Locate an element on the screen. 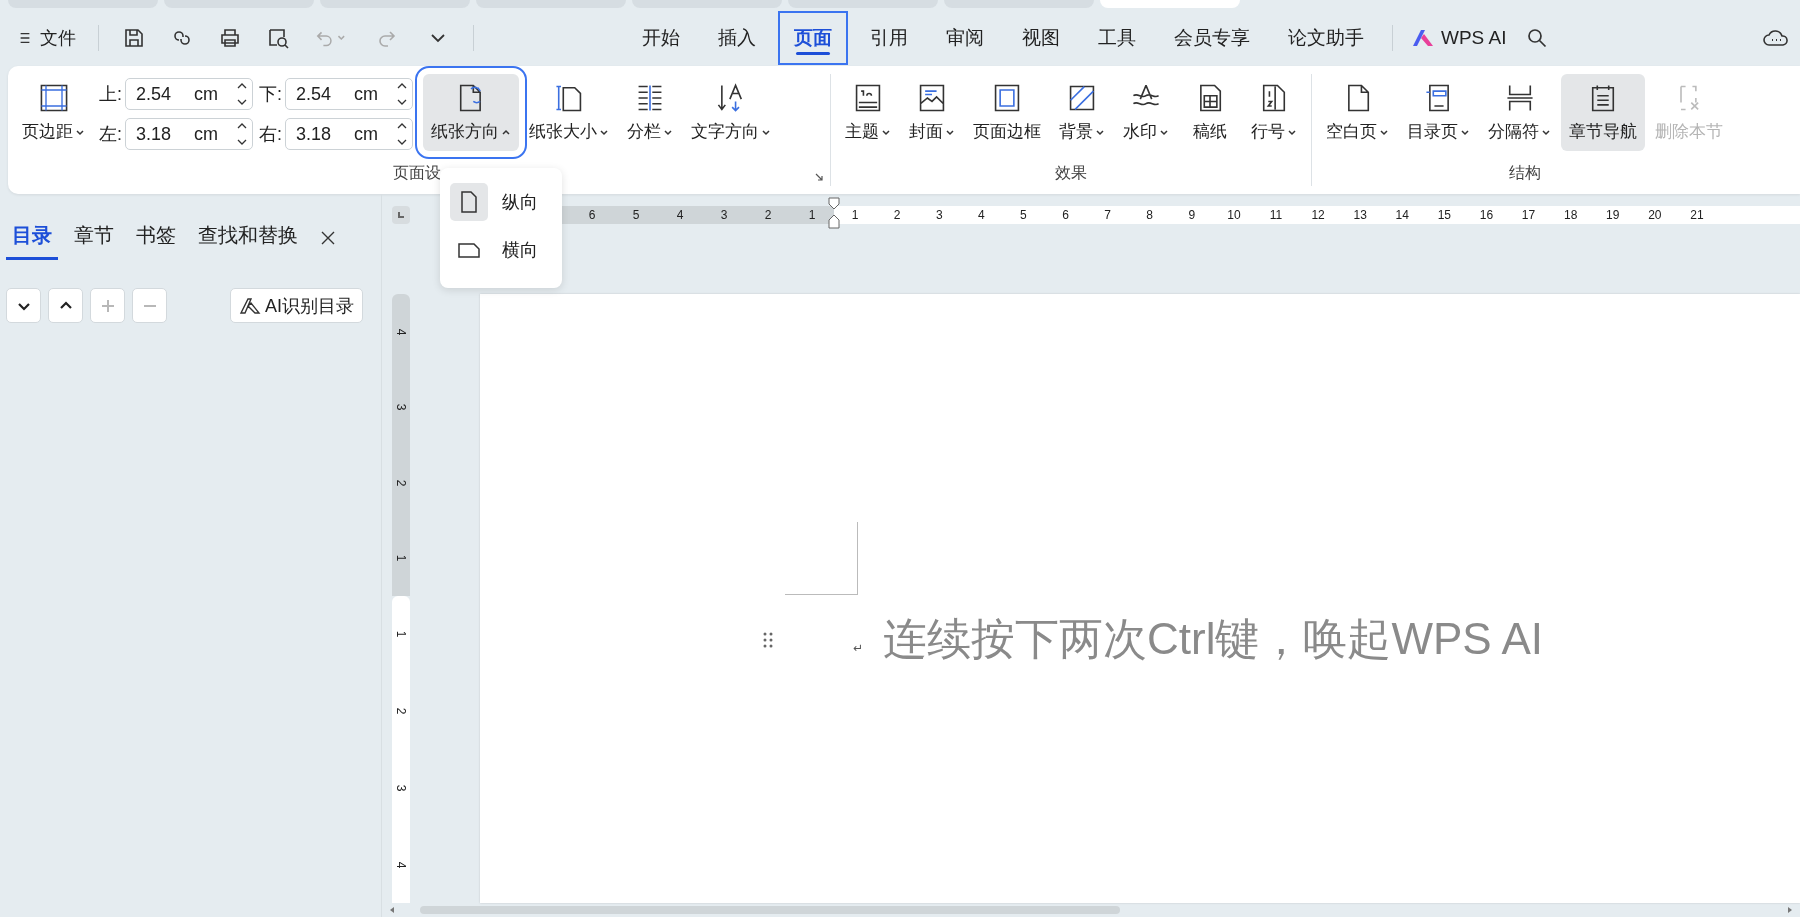 The image size is (1800, 917). ruler-number: 10 is located at coordinates (1234, 215).